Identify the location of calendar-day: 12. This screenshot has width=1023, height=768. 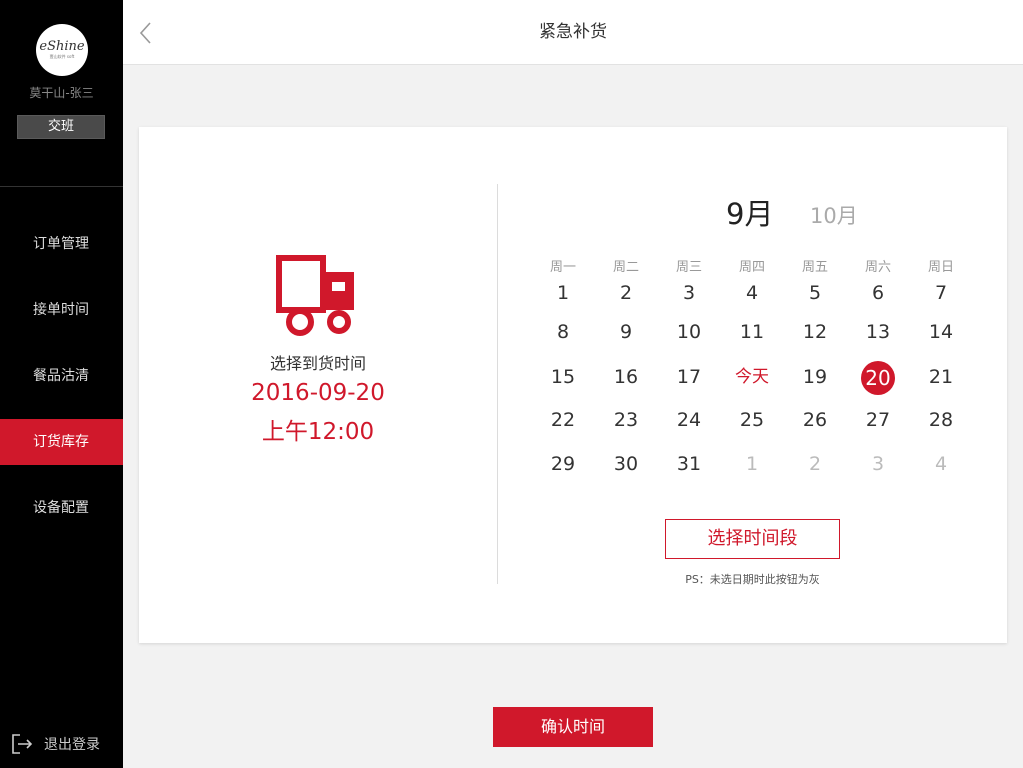
(815, 332).